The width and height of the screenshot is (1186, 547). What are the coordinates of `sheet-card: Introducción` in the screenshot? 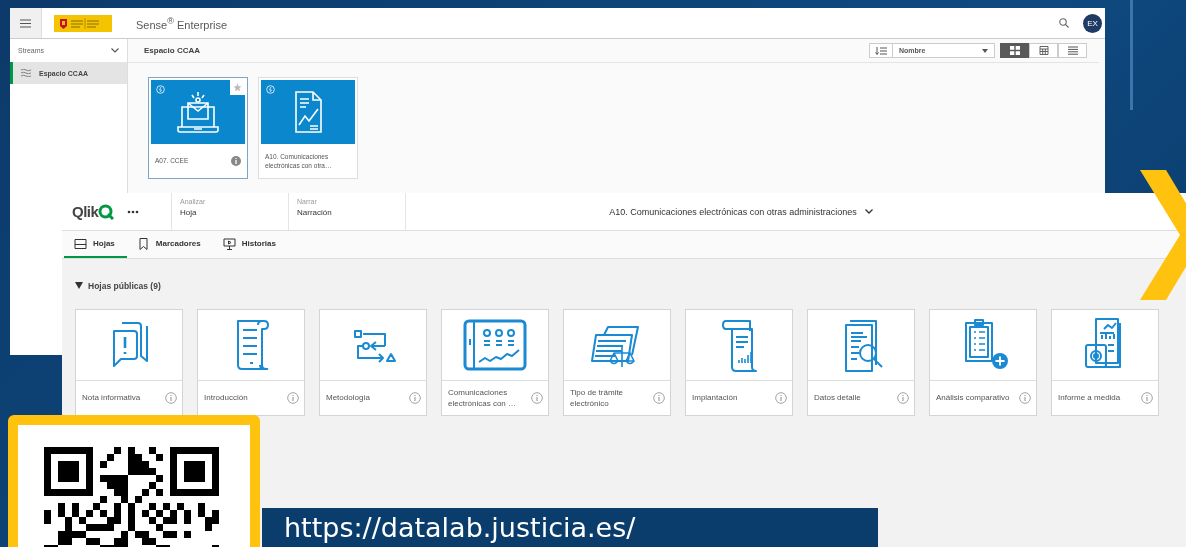 It's located at (251, 362).